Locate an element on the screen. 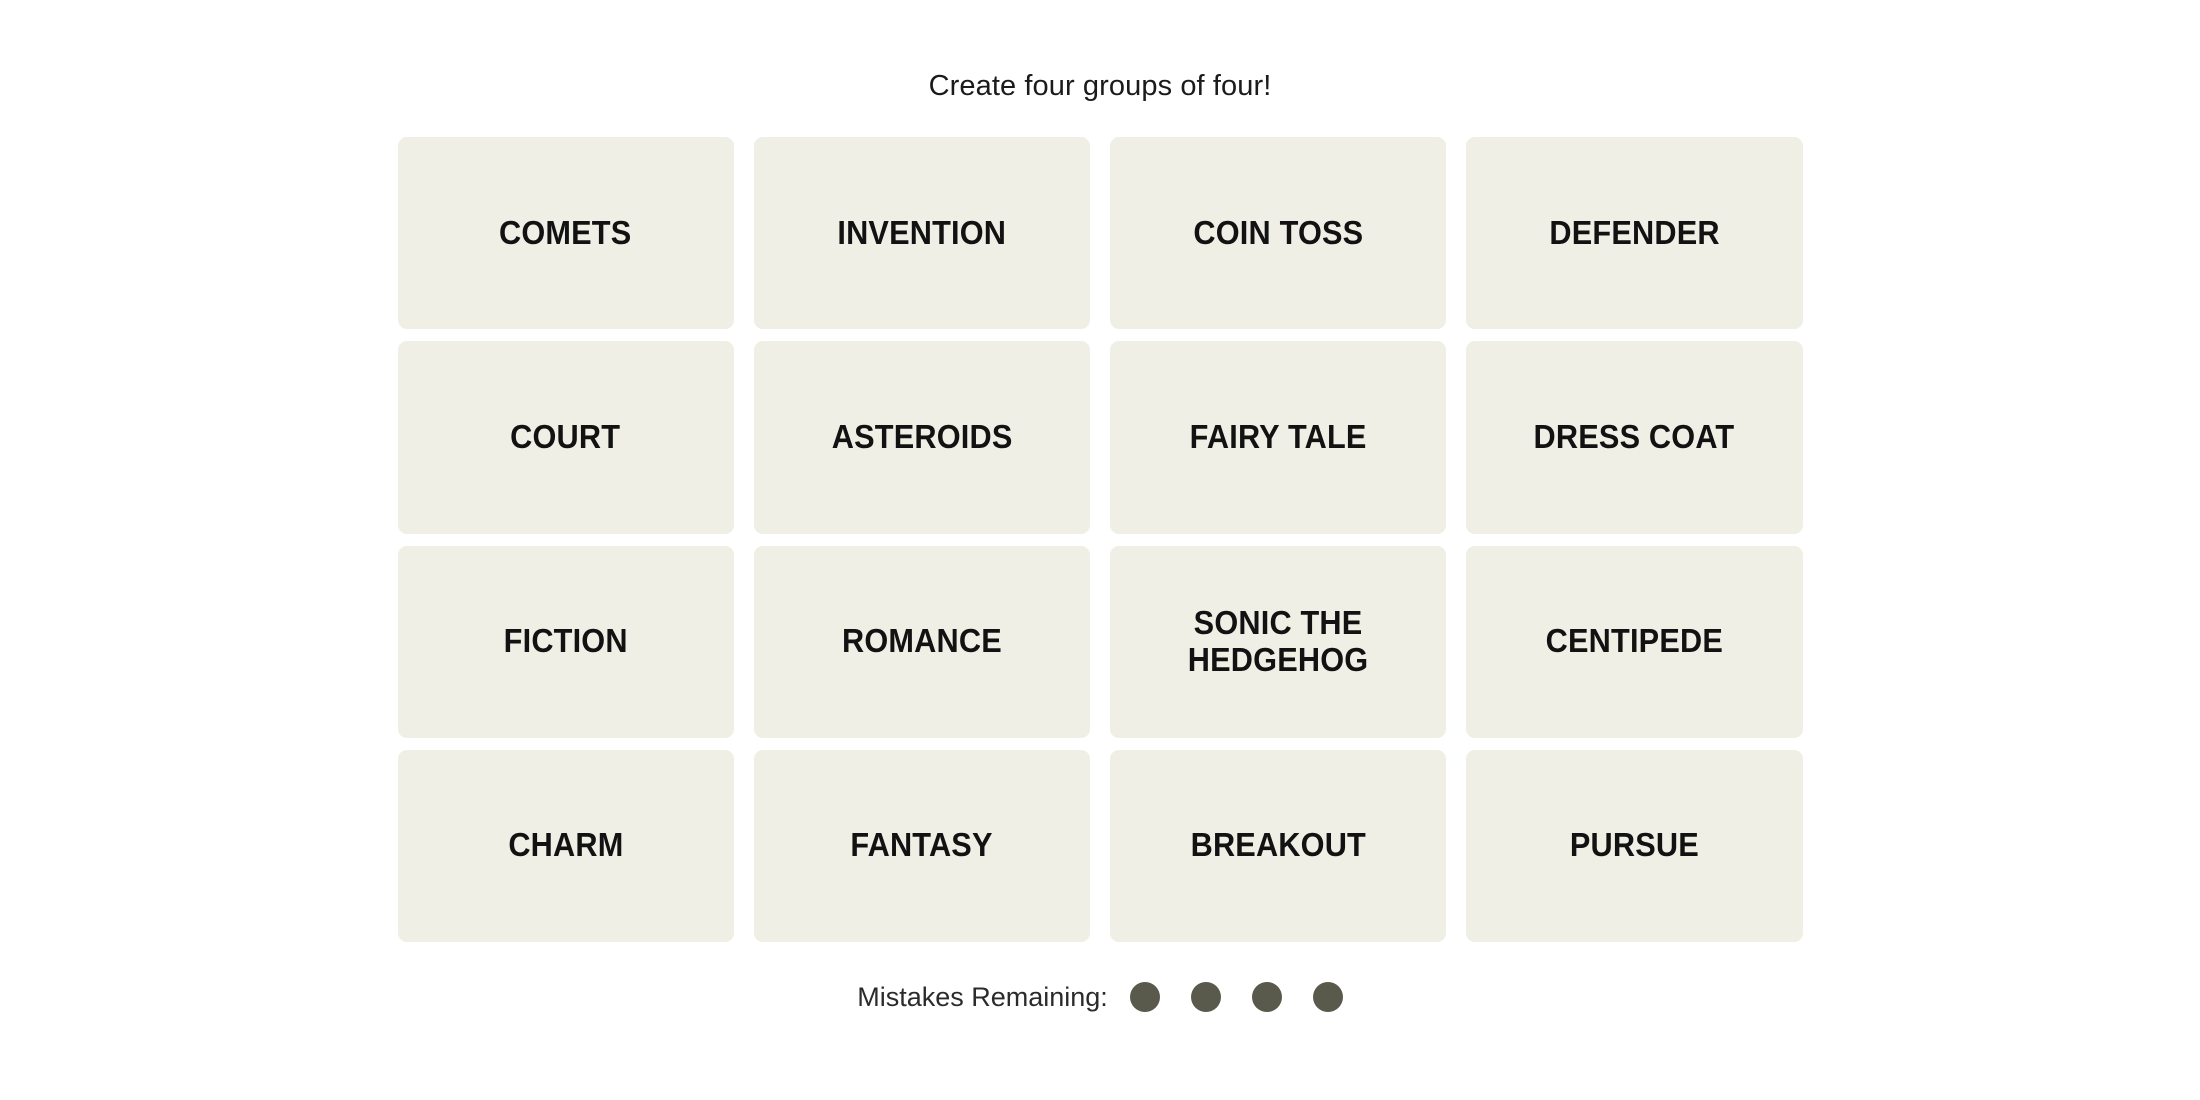  word-tile-label: DRESS COAT is located at coordinates (1634, 436).